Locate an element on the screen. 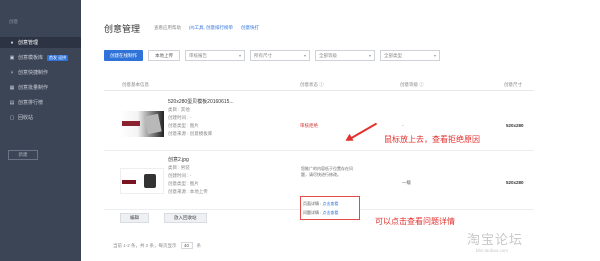 The width and height of the screenshot is (600, 261). creative-level: - is located at coordinates (403, 125).